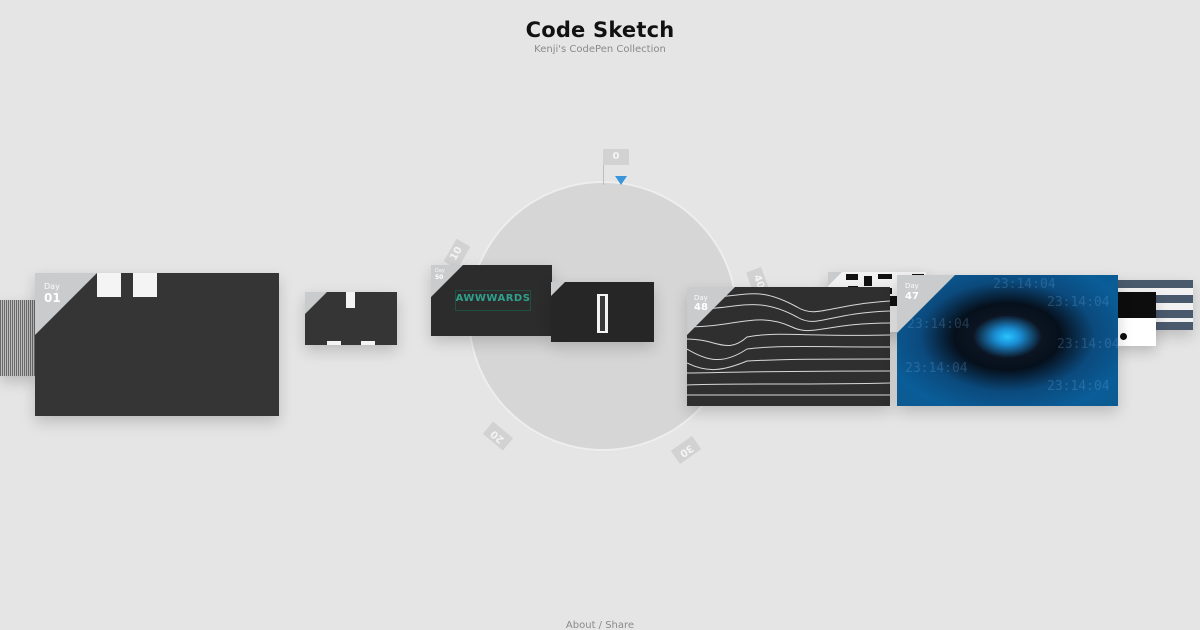  I want to click on dial-tick-30: 30, so click(686, 450).